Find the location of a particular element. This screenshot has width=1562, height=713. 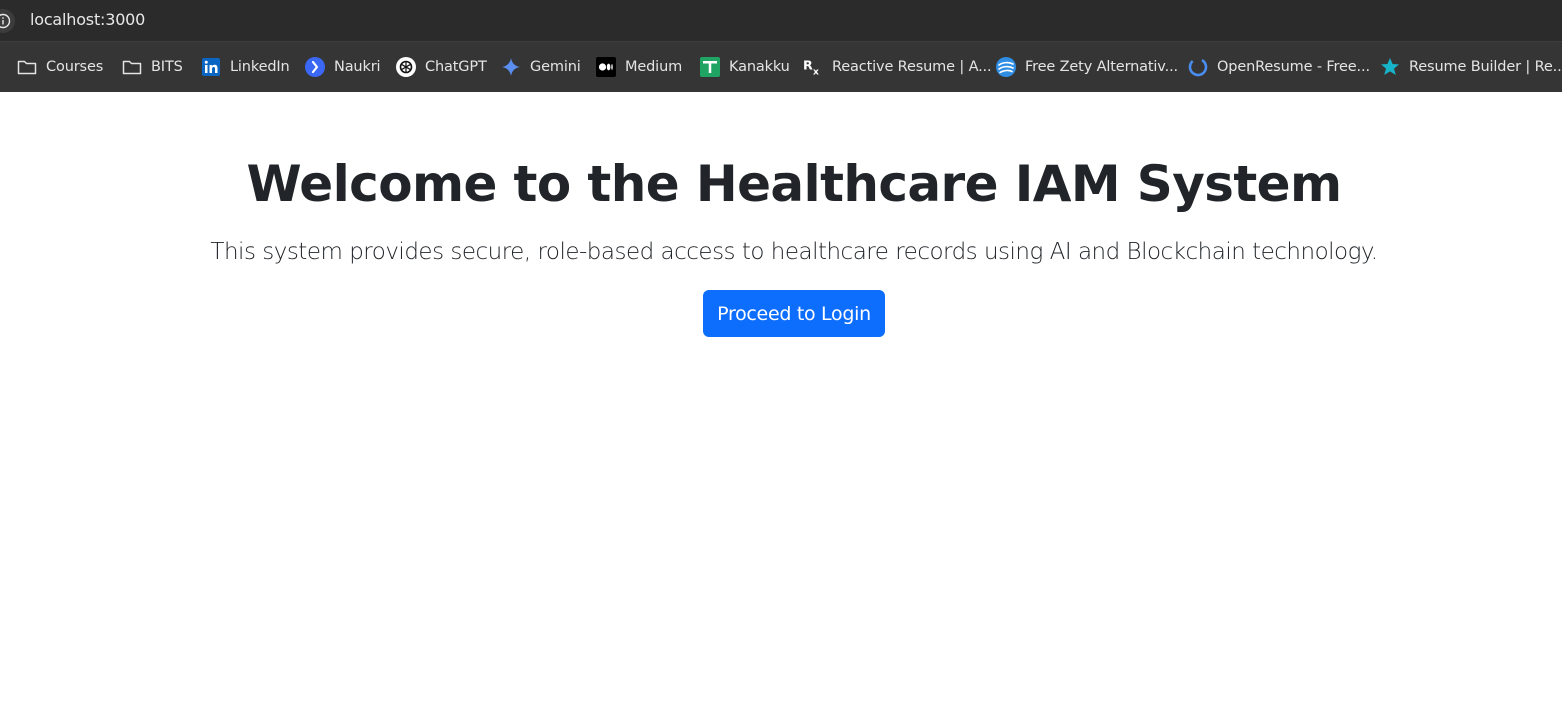

openresume-icon is located at coordinates (1198, 67).